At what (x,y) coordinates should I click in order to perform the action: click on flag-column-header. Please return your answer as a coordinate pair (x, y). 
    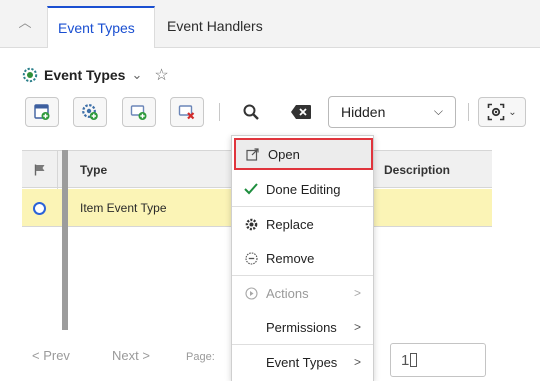
    Looking at the image, I should click on (40, 170).